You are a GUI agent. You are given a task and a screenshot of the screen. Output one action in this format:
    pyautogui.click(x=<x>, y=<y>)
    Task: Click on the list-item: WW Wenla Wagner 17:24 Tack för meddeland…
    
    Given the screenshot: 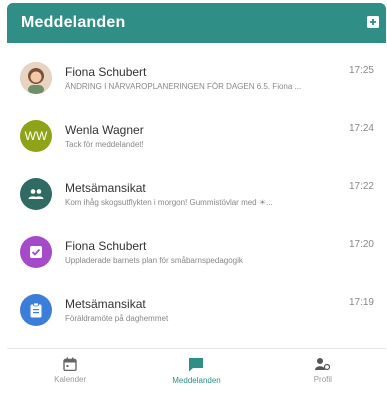 What is the action you would take?
    pyautogui.click(x=196, y=138)
    